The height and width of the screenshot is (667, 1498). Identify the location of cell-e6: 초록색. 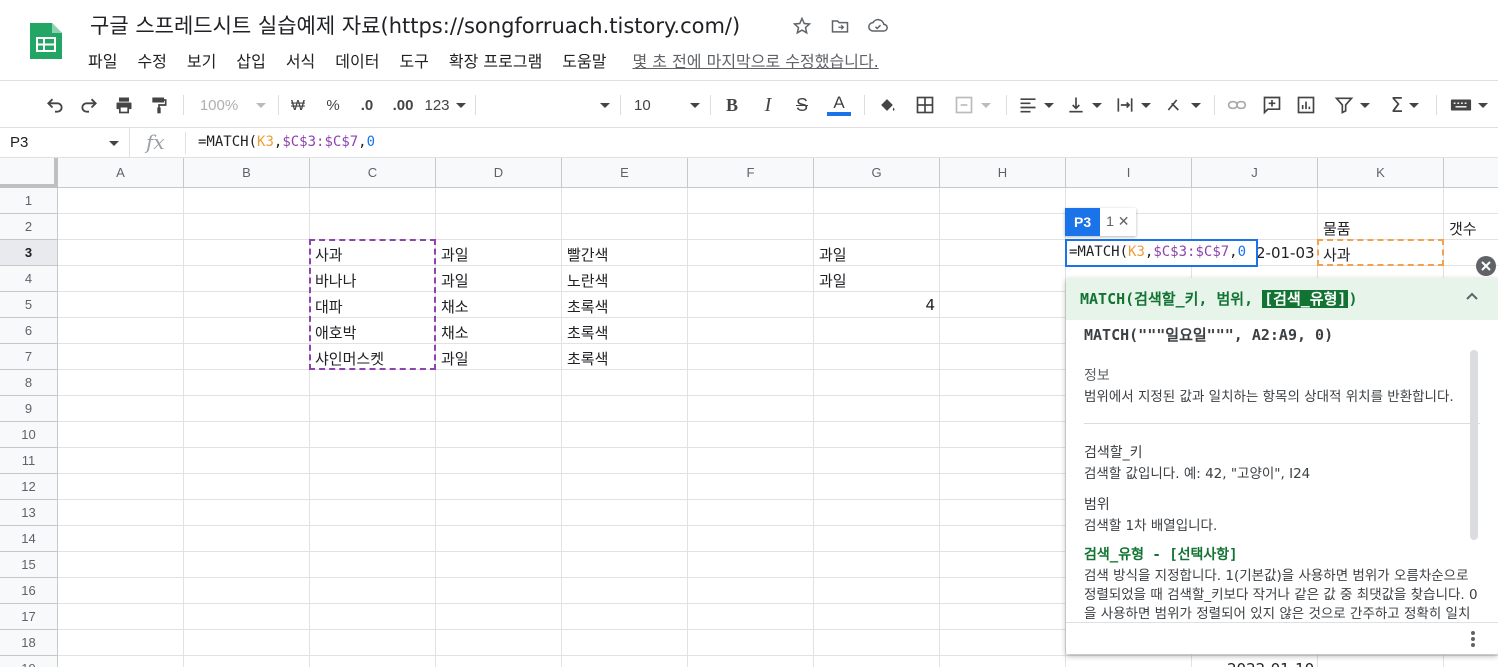
(587, 331).